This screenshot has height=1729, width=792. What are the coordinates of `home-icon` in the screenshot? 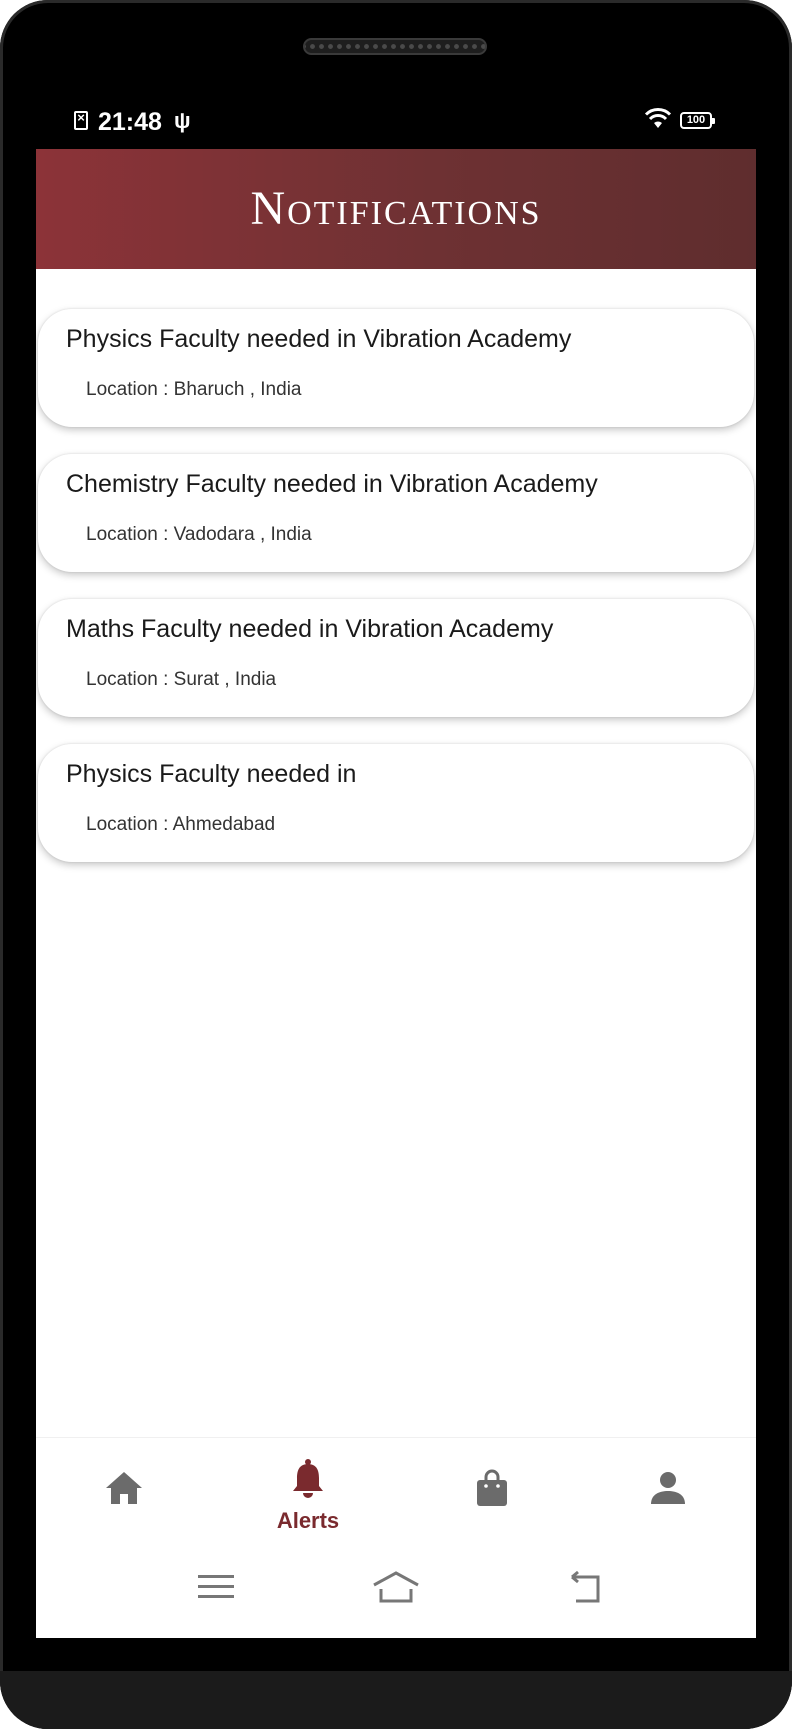 It's located at (124, 1488).